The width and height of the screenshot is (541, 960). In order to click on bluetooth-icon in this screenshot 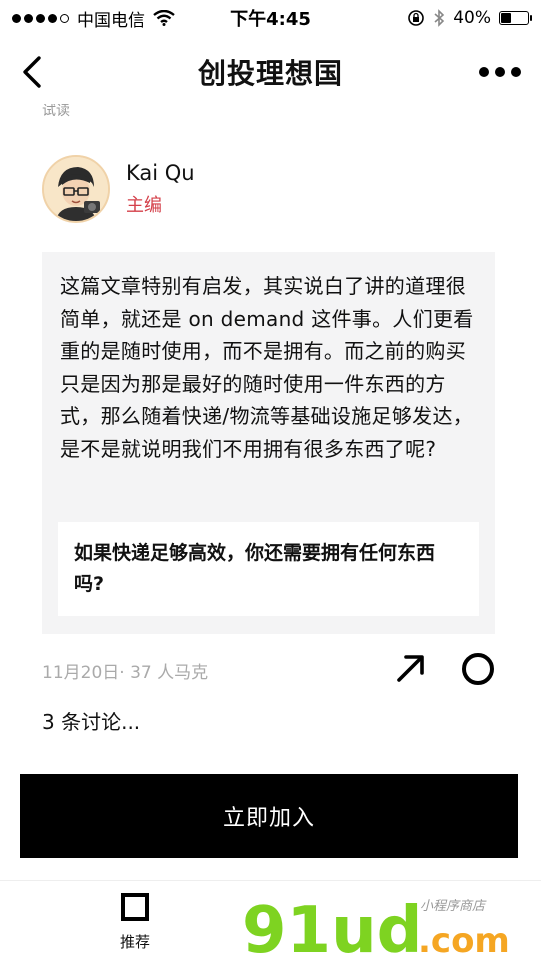, I will do `click(439, 18)`.